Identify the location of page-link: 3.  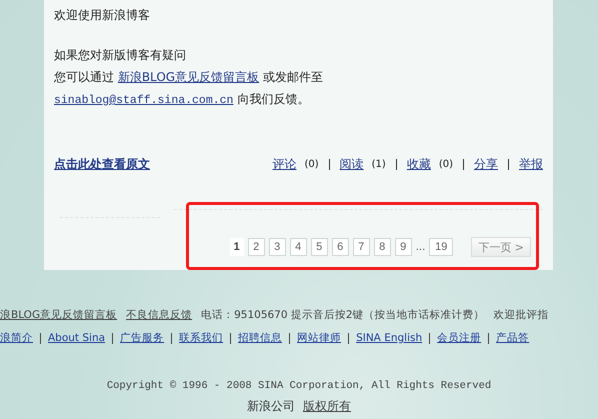
(277, 247).